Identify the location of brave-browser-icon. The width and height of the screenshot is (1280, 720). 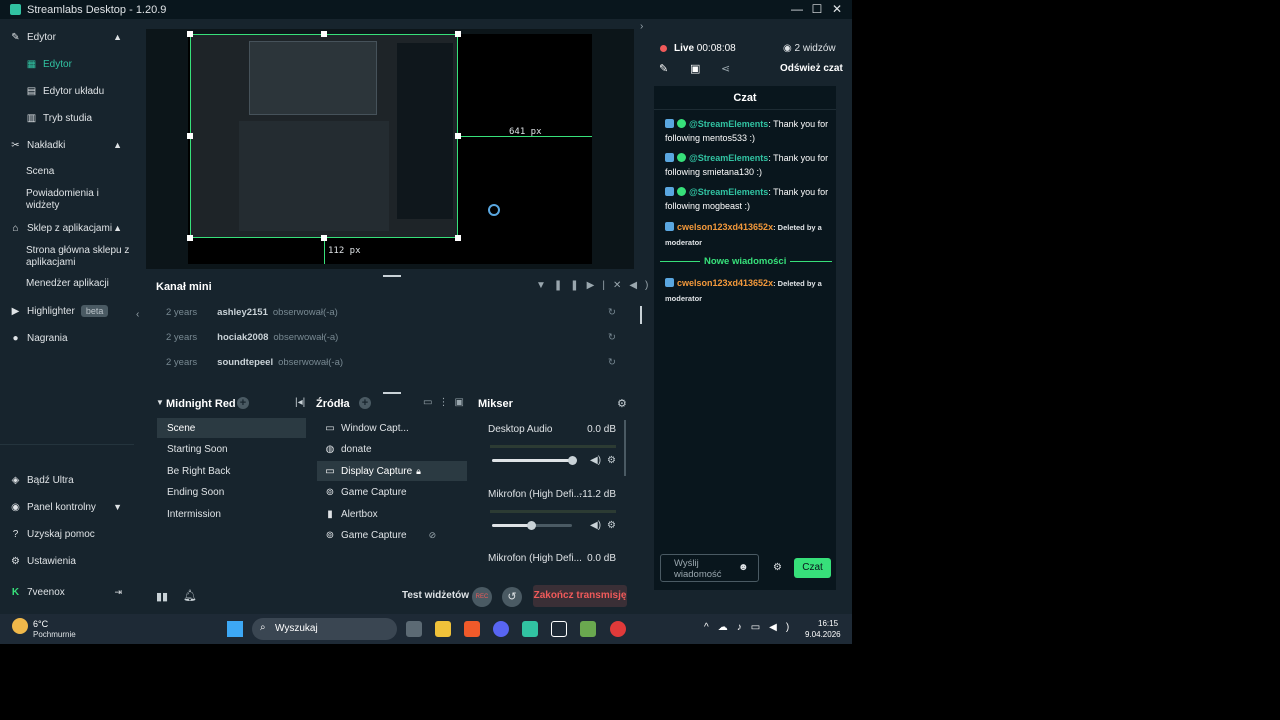
(472, 629).